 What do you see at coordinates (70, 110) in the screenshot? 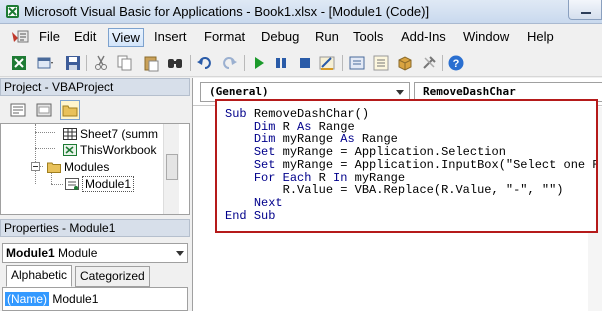
I see `toggle-folders-icon` at bounding box center [70, 110].